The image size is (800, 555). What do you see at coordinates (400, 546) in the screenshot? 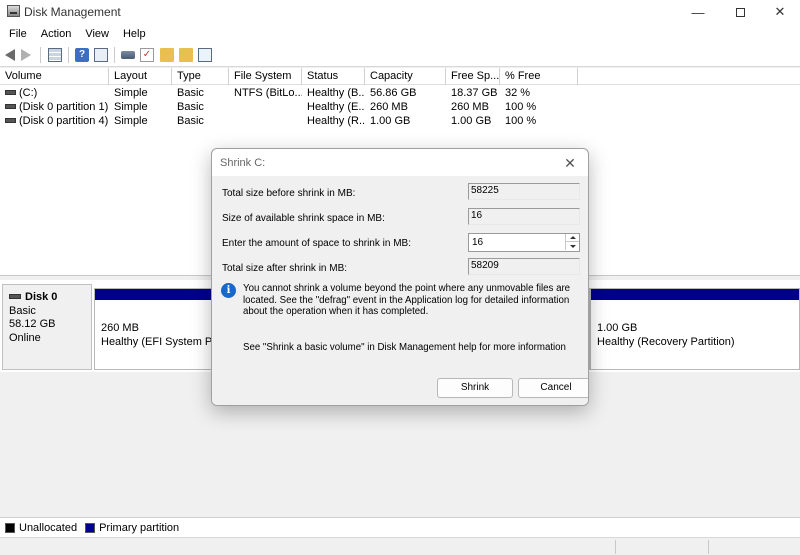
I see `status-bar` at bounding box center [400, 546].